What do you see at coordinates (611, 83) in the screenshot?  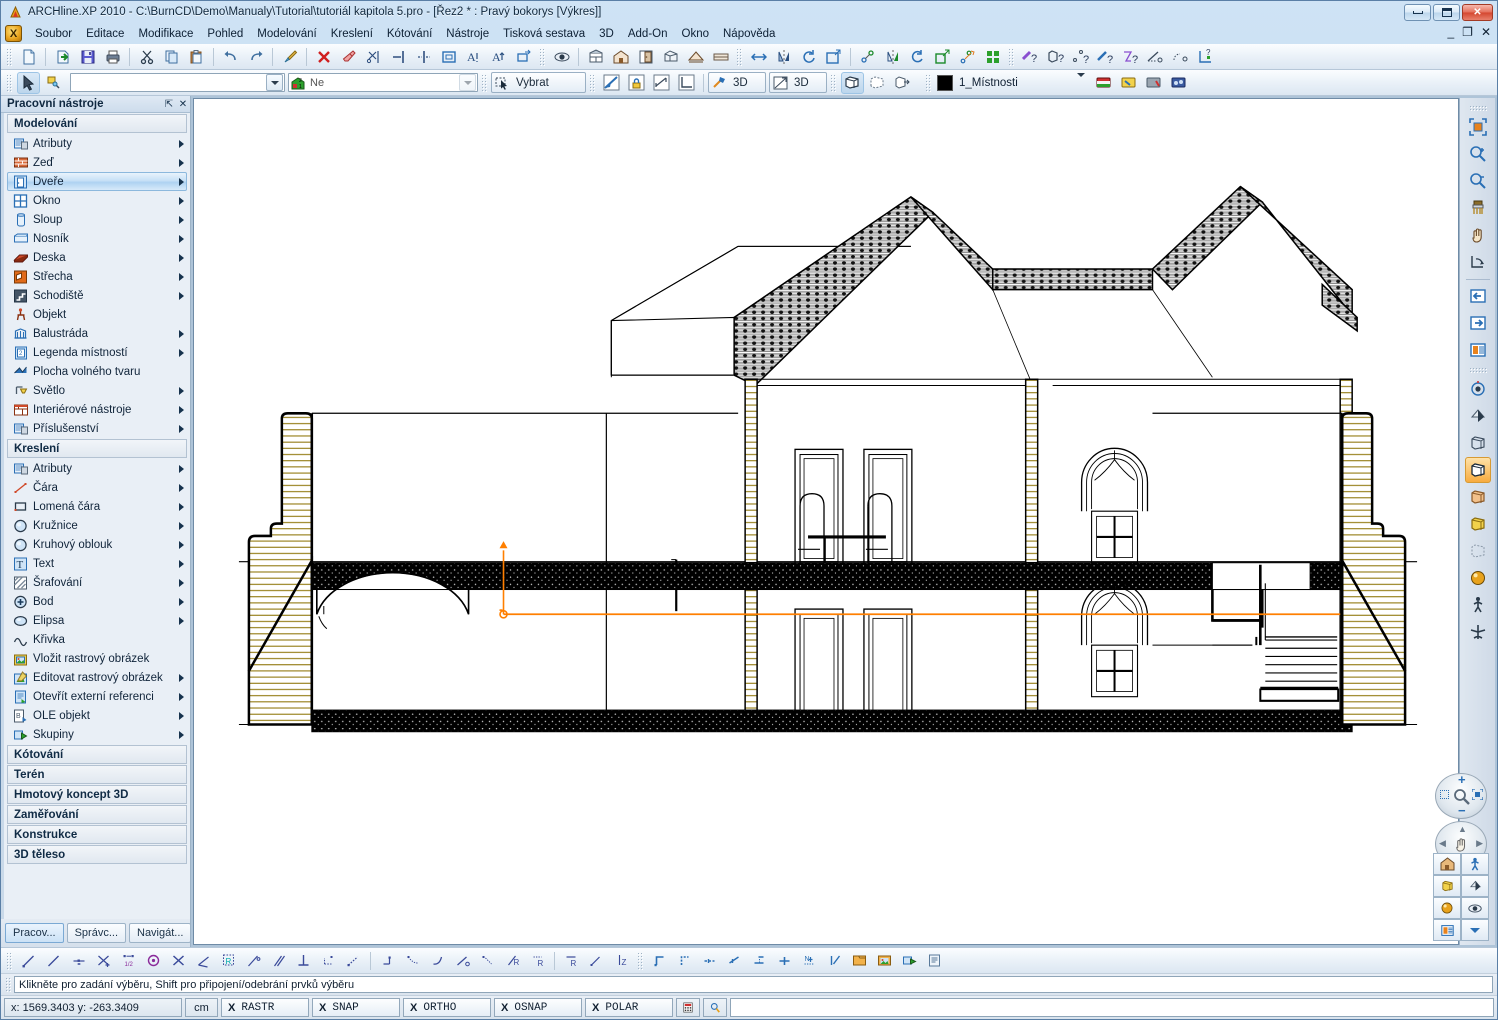 I see `section-tool-icon` at bounding box center [611, 83].